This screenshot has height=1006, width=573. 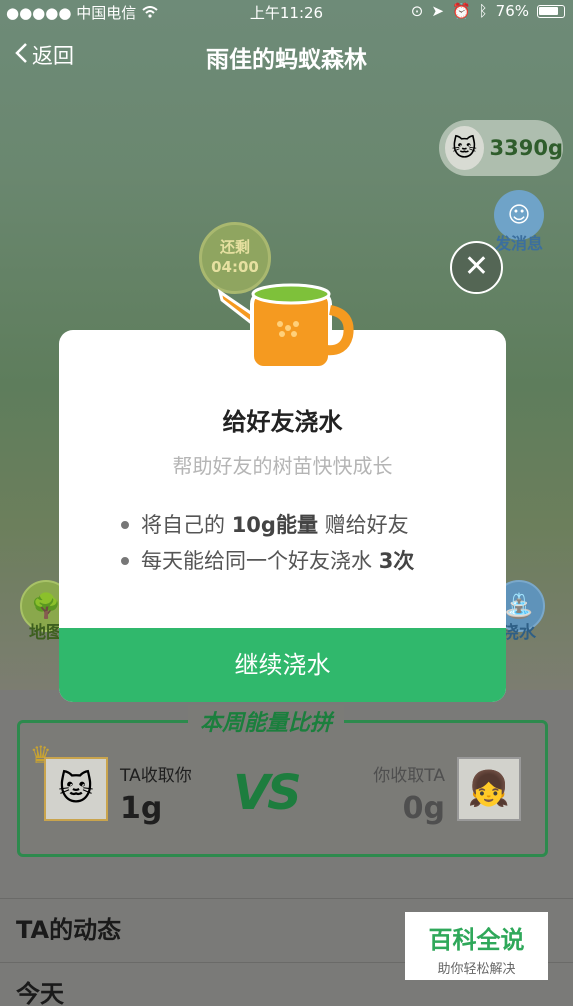 I want to click on watering-can-illustration, so click(x=284, y=320).